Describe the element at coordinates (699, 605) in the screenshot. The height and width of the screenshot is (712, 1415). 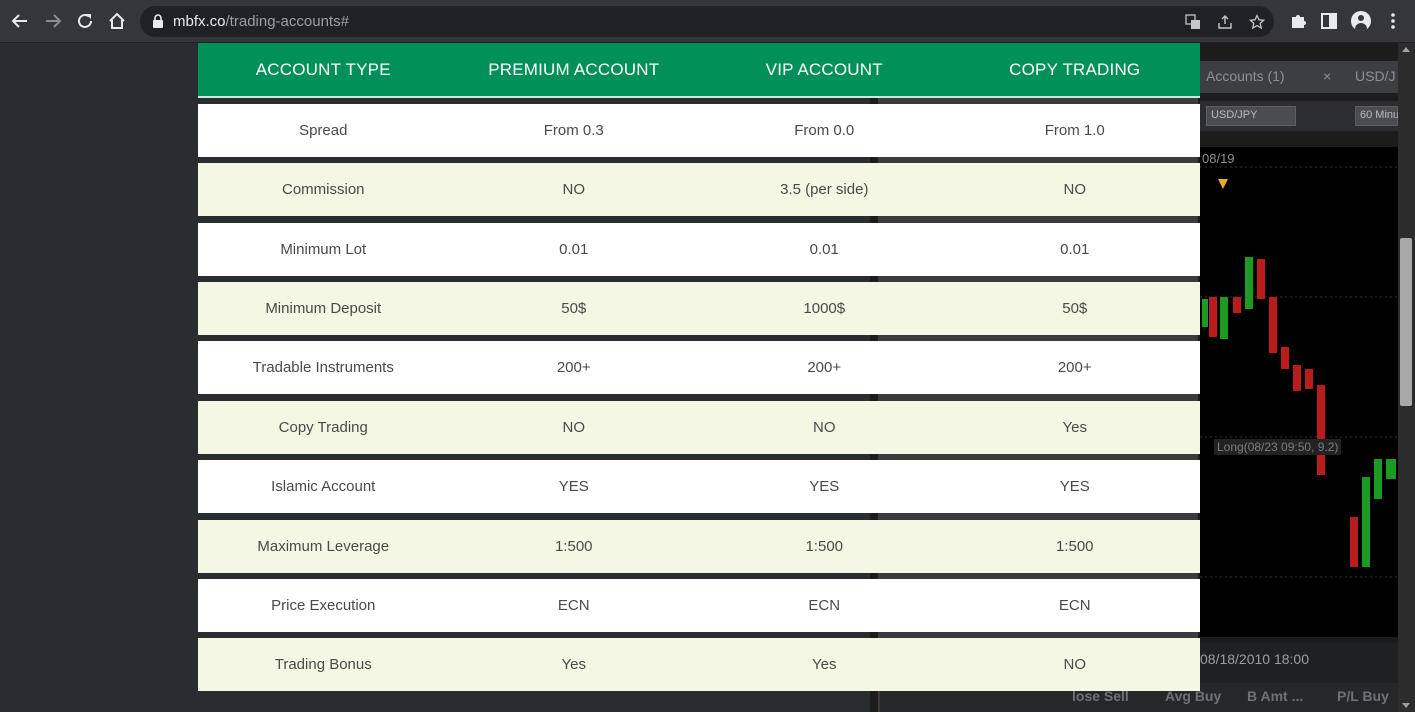
I see `table-row: Price Execution ECN ECN ECN` at that location.